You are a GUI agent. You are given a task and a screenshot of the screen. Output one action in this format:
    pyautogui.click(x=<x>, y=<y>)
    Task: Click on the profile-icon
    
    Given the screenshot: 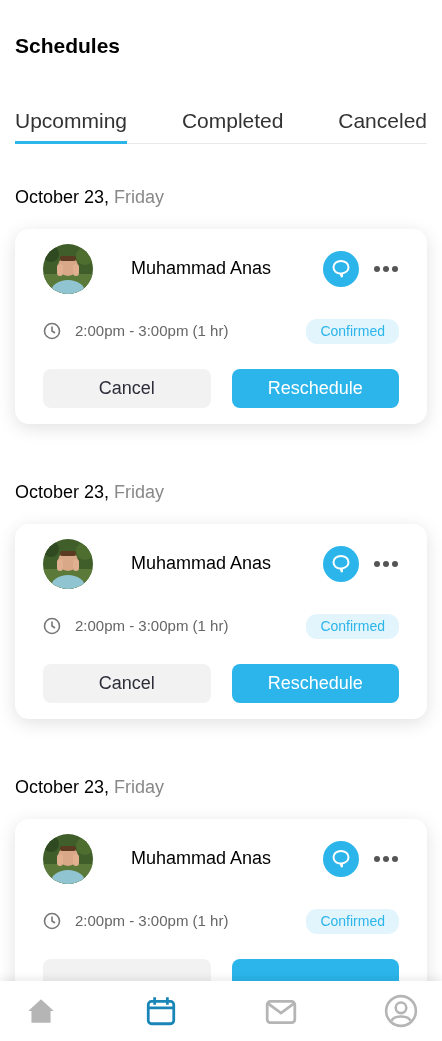 What is the action you would take?
    pyautogui.click(x=401, y=1011)
    